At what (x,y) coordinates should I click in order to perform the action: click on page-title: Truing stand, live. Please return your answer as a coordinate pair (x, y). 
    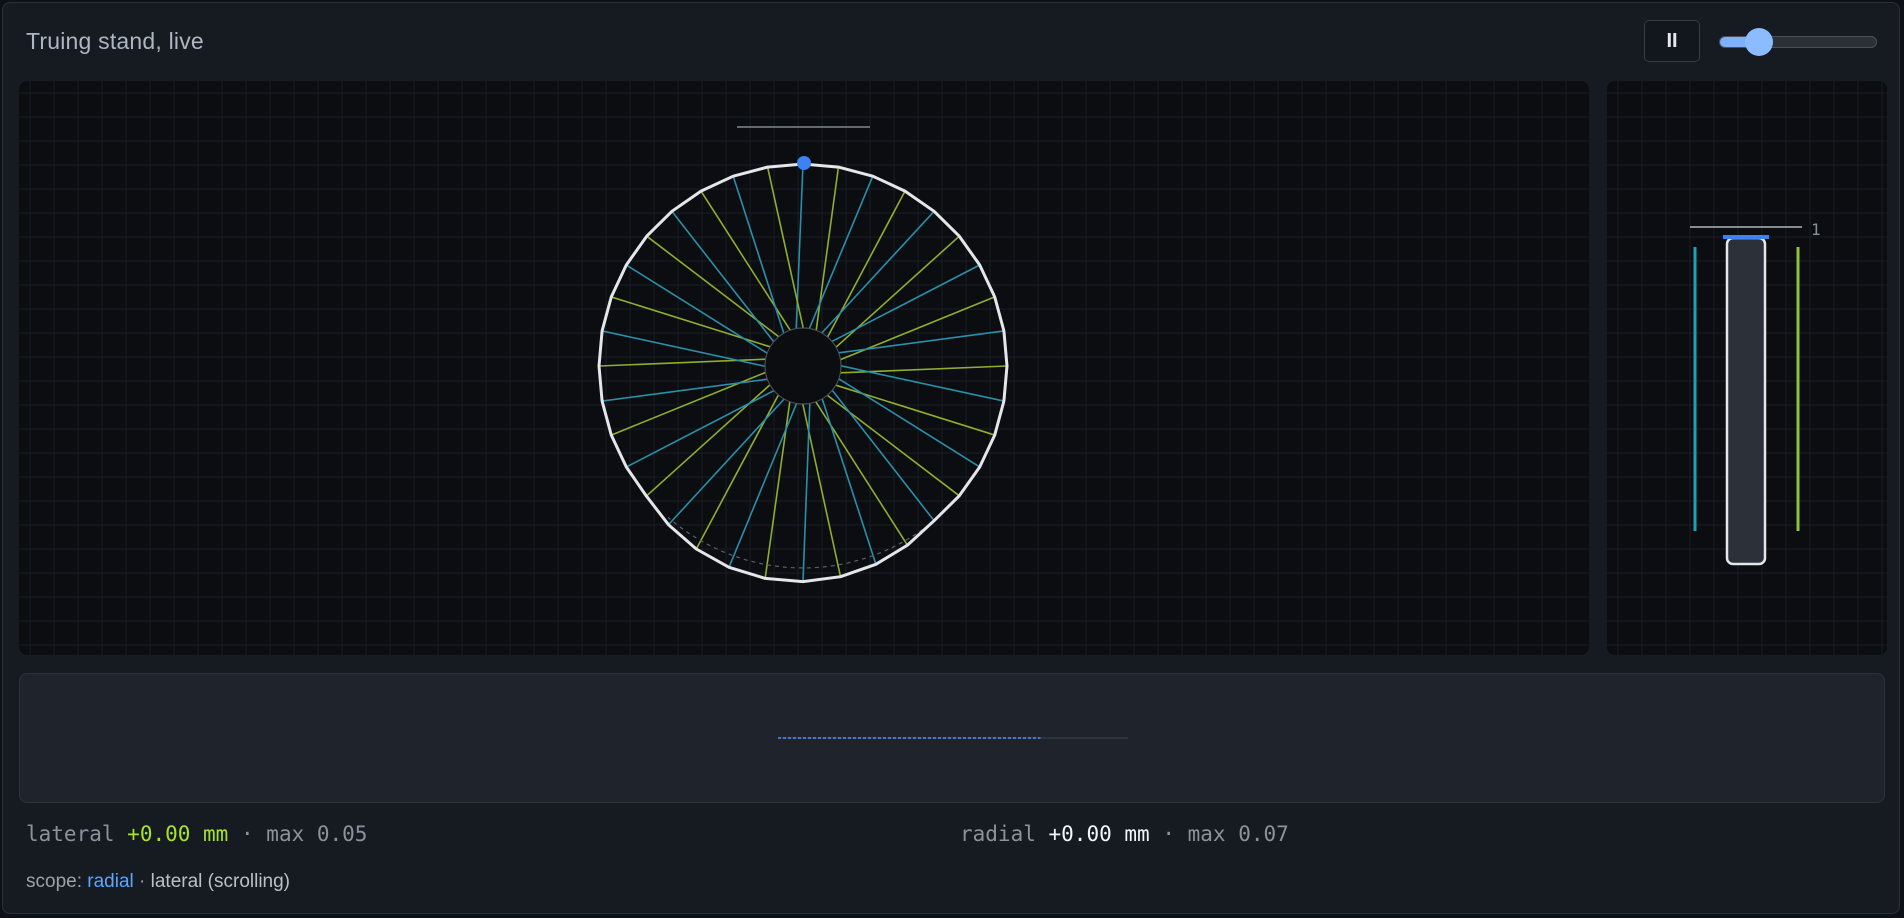
    Looking at the image, I should click on (115, 41).